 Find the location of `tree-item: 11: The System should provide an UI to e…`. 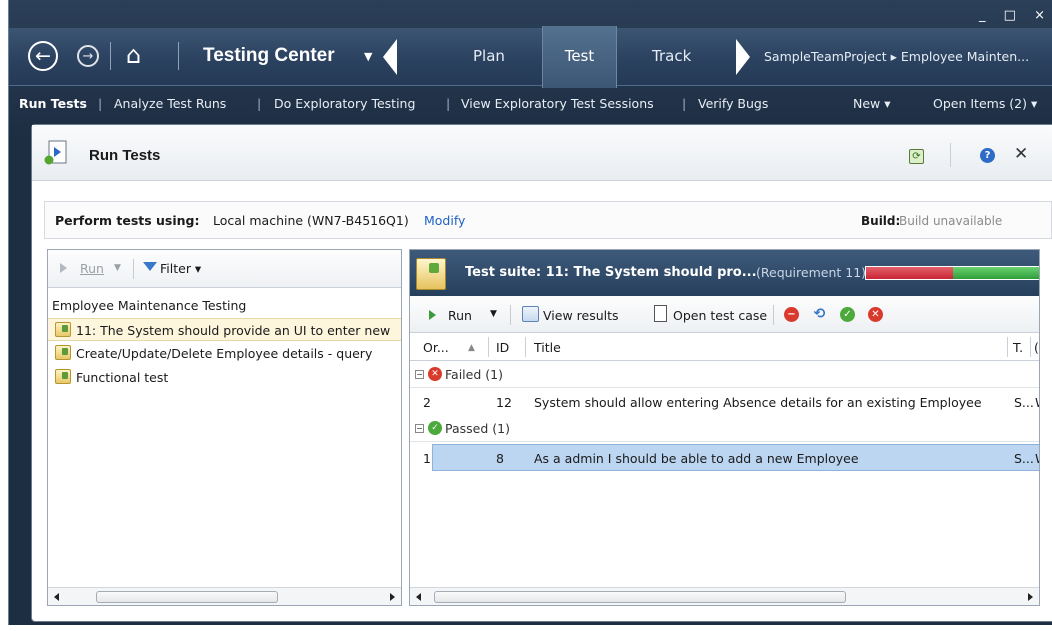

tree-item: 11: The System should provide an UI to e… is located at coordinates (224, 329).